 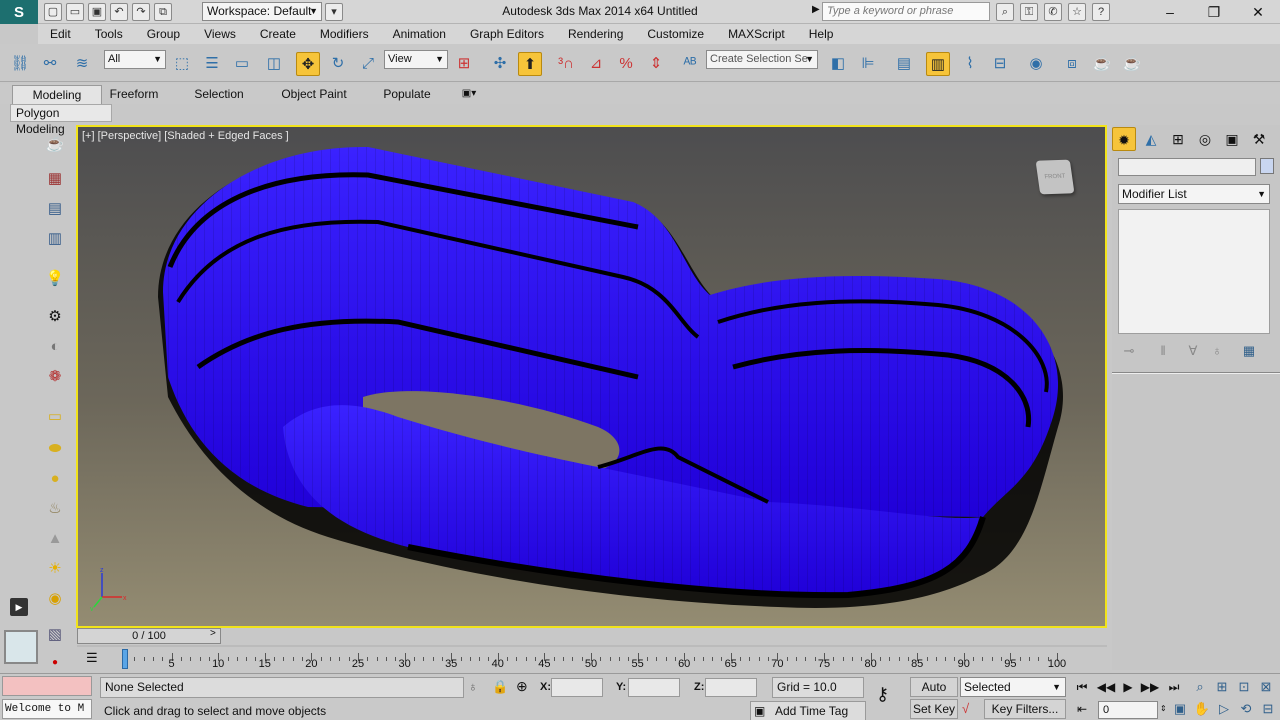 What do you see at coordinates (1128, 687) in the screenshot?
I see `play-icon: ▶` at bounding box center [1128, 687].